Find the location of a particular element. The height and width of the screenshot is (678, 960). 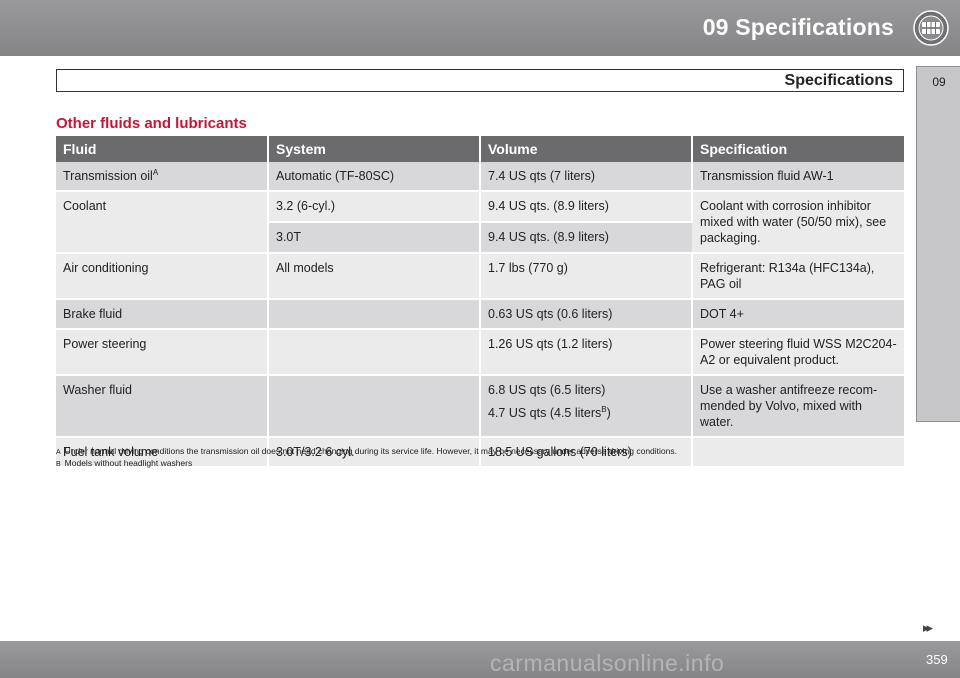

section-title-box: Specifications is located at coordinates (480, 80).